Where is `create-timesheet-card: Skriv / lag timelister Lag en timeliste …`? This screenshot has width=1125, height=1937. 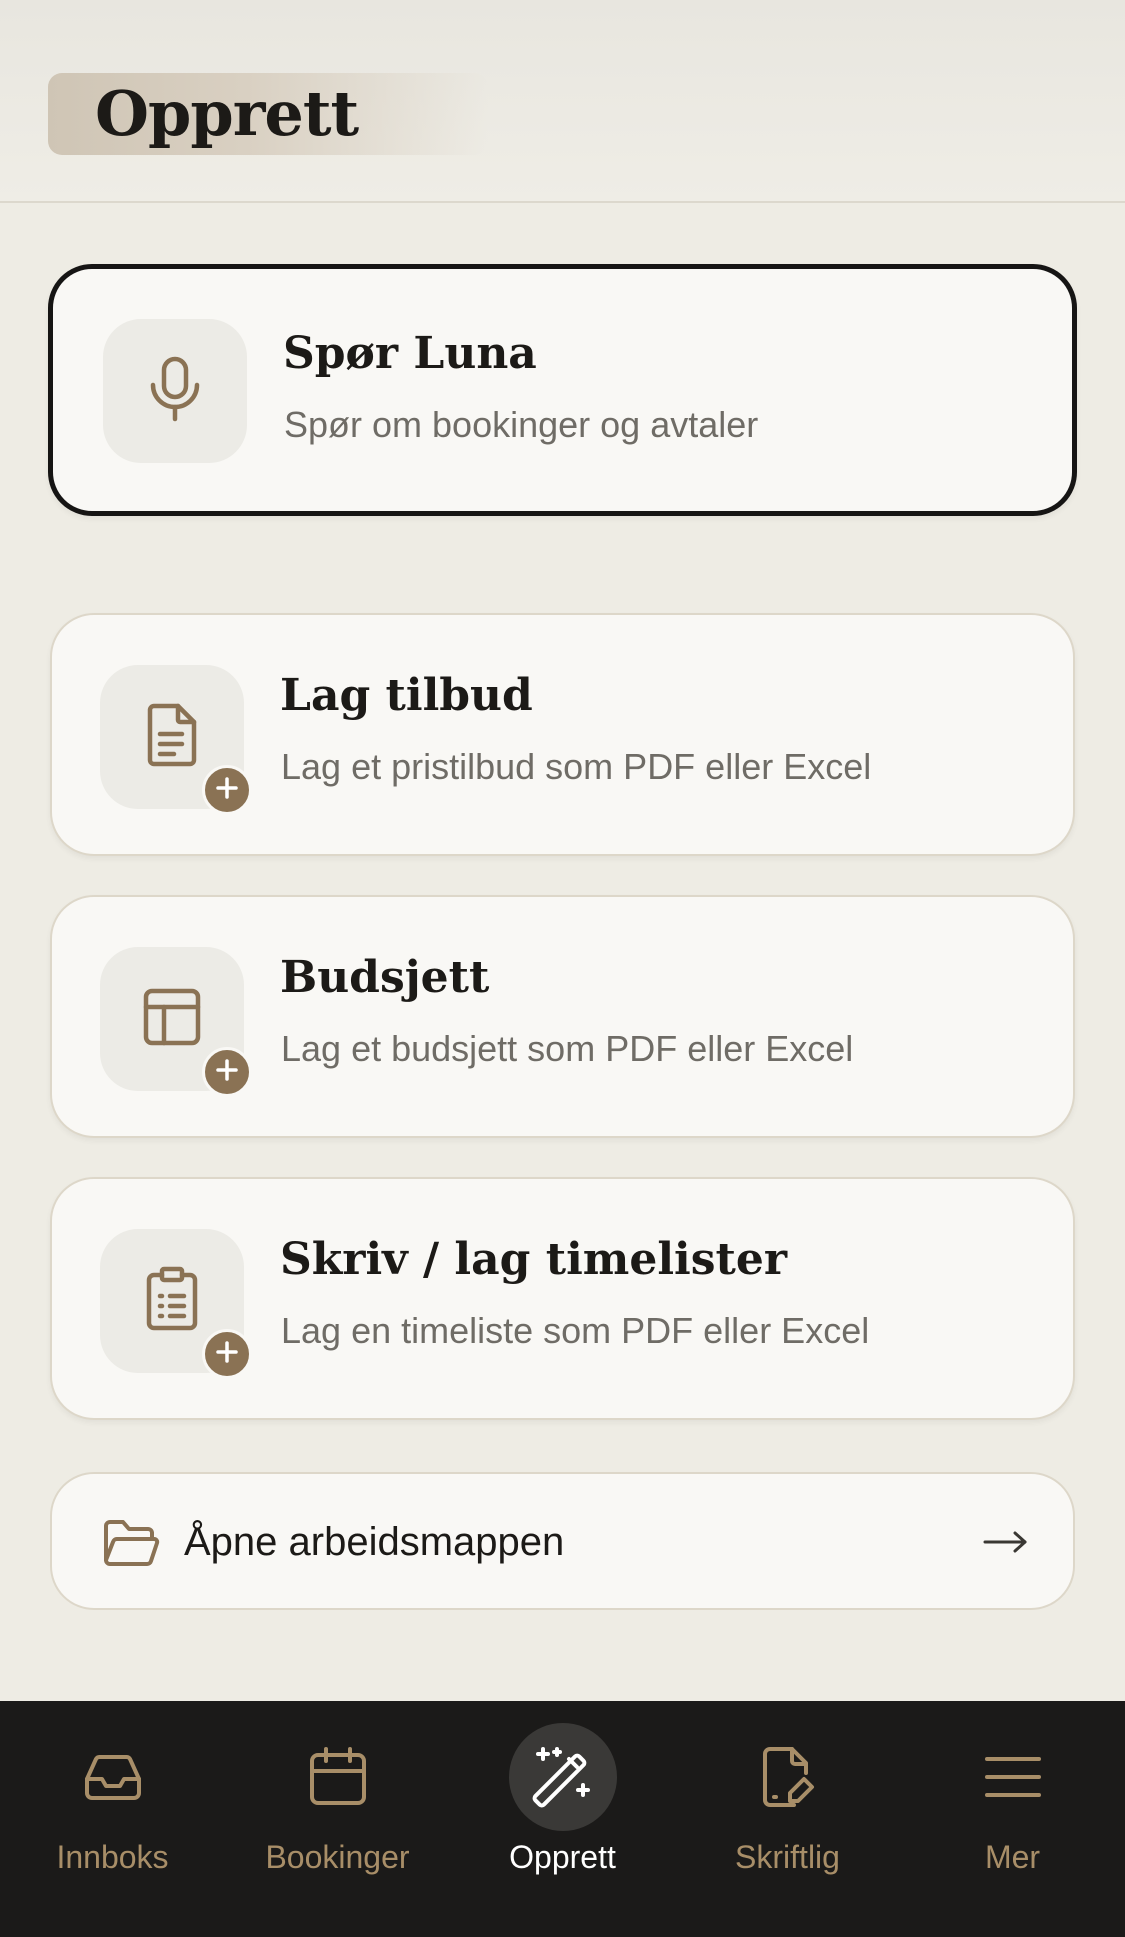
create-timesheet-card: Skriv / lag timelister Lag en timeliste … is located at coordinates (562, 1298).